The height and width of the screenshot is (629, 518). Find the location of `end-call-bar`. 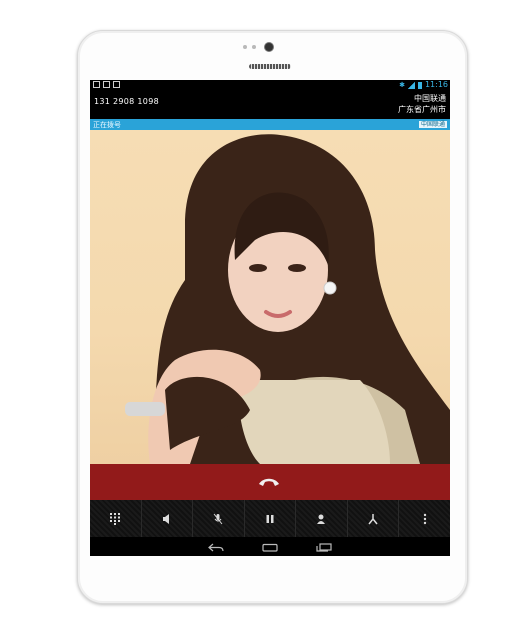

end-call-bar is located at coordinates (270, 482).